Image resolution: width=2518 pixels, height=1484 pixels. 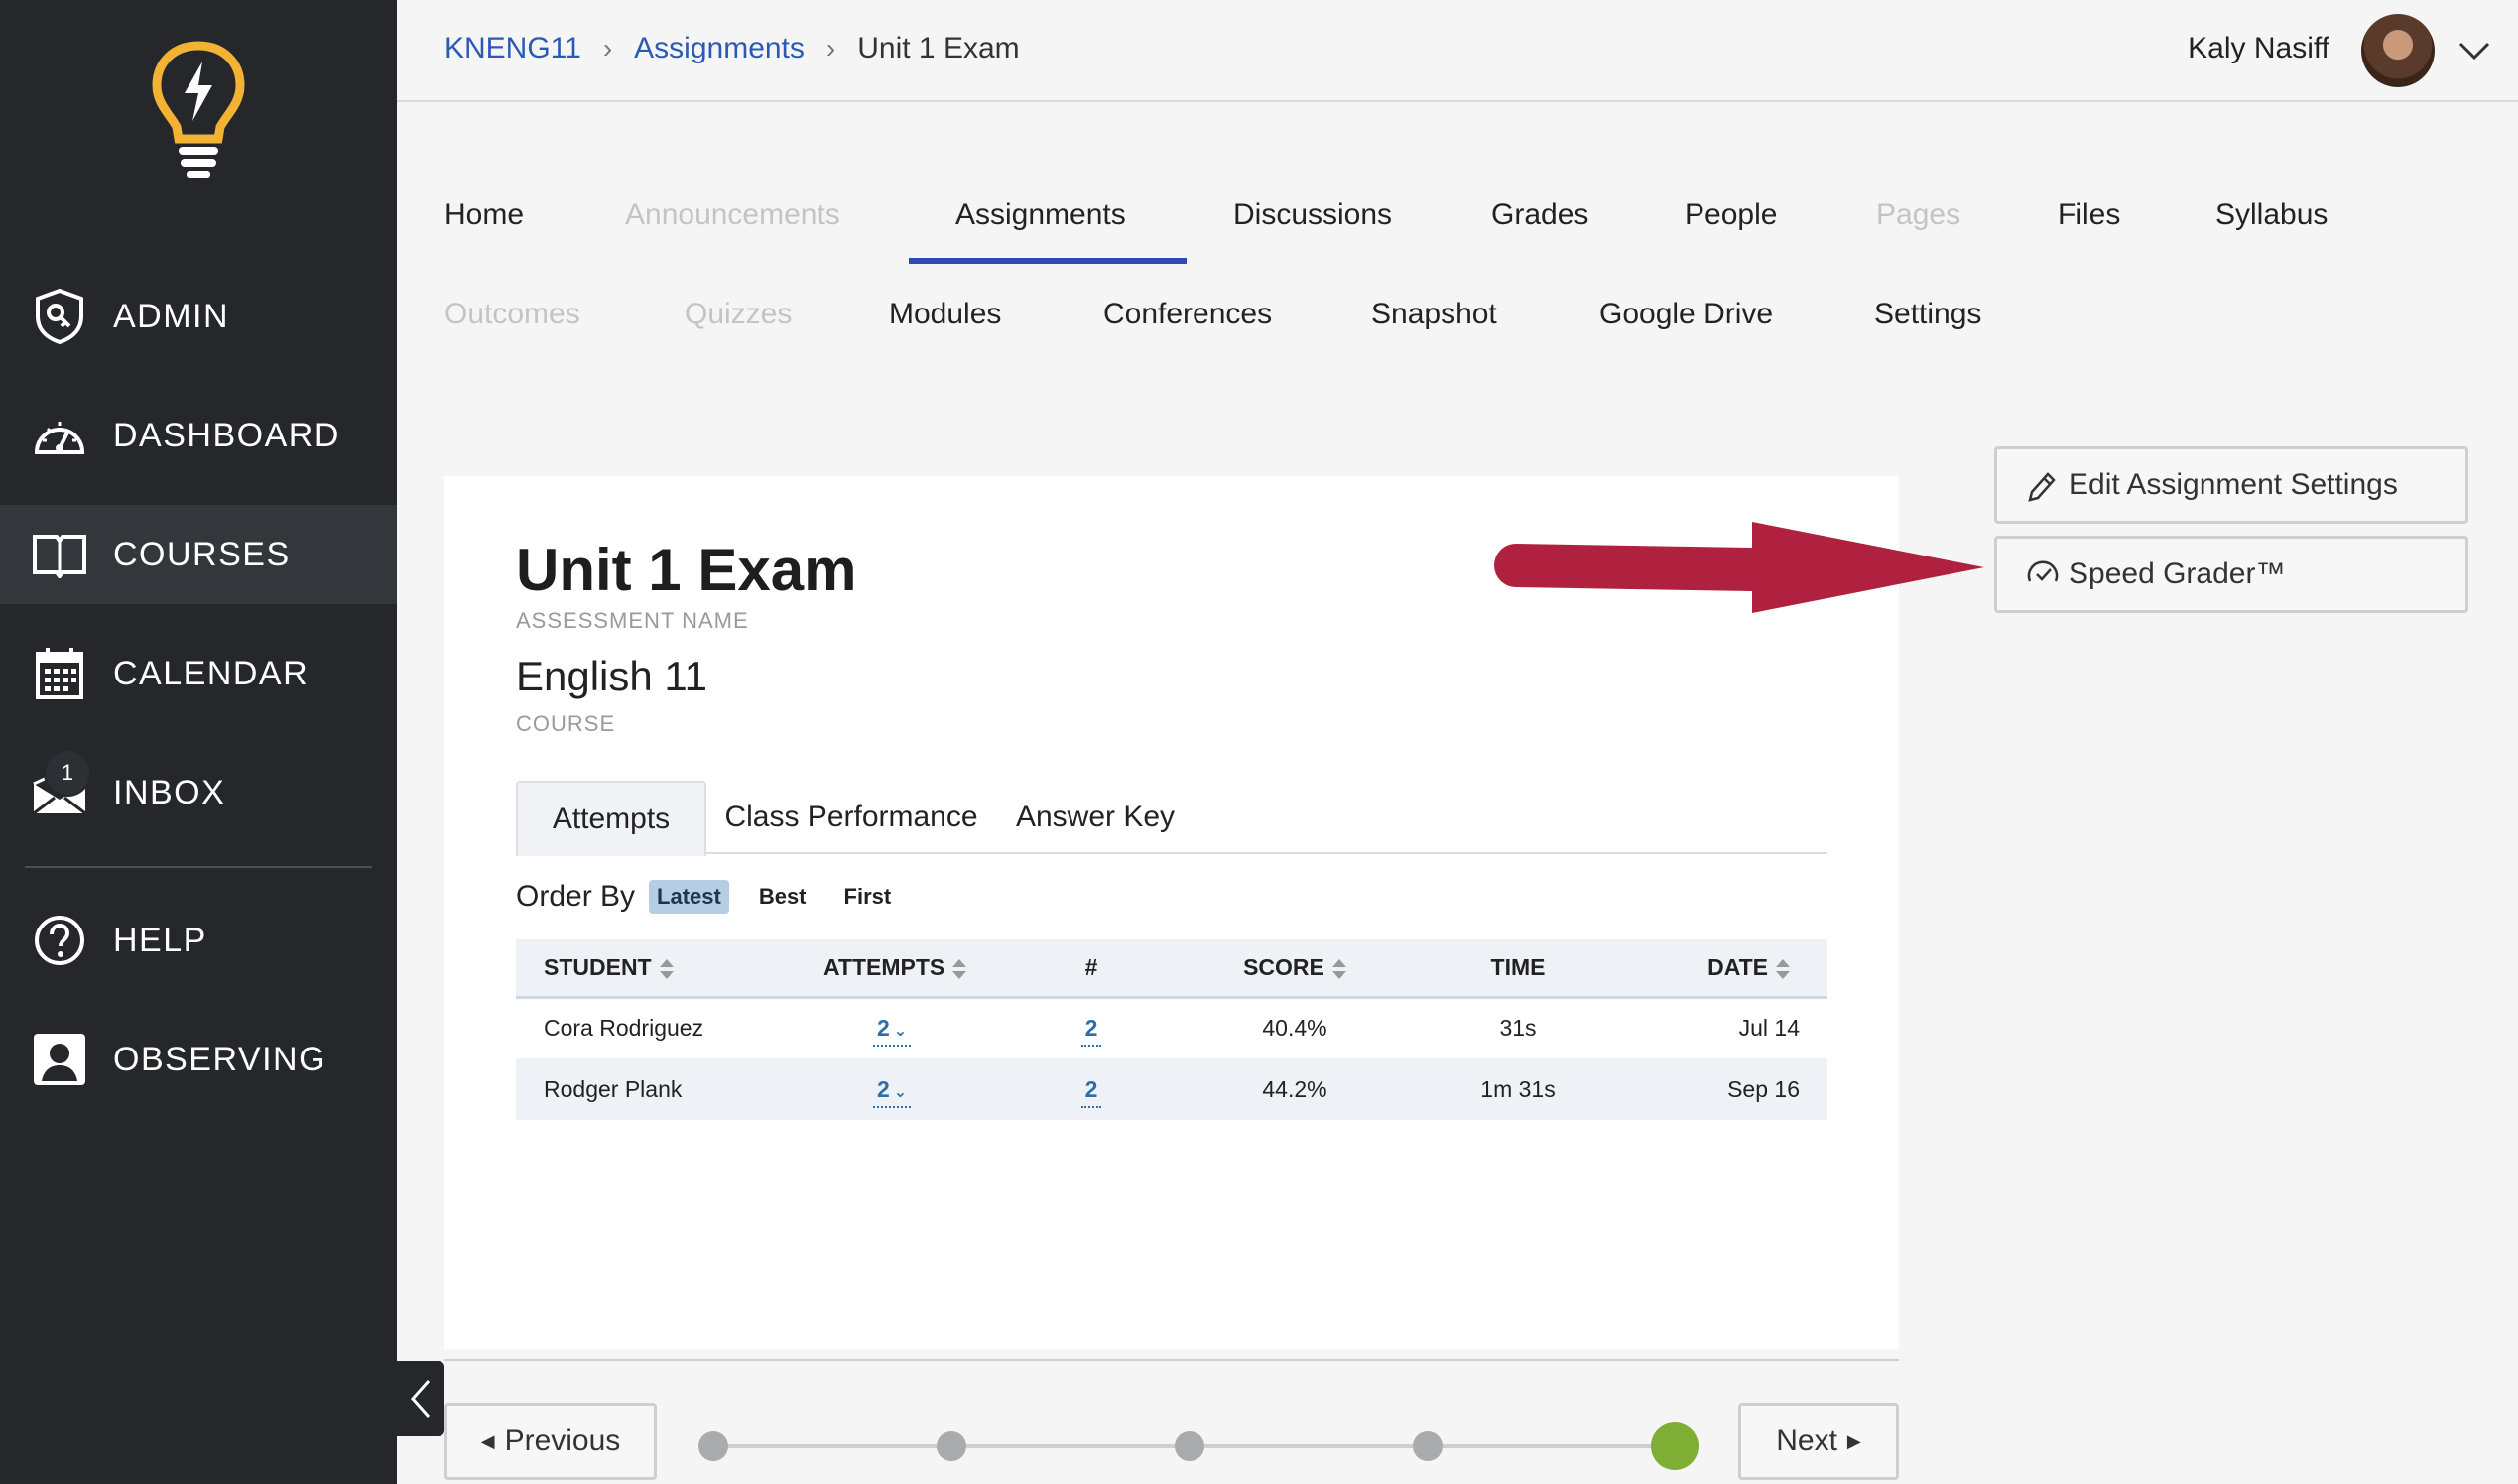 I want to click on user-menu-toggle, so click(x=2474, y=51).